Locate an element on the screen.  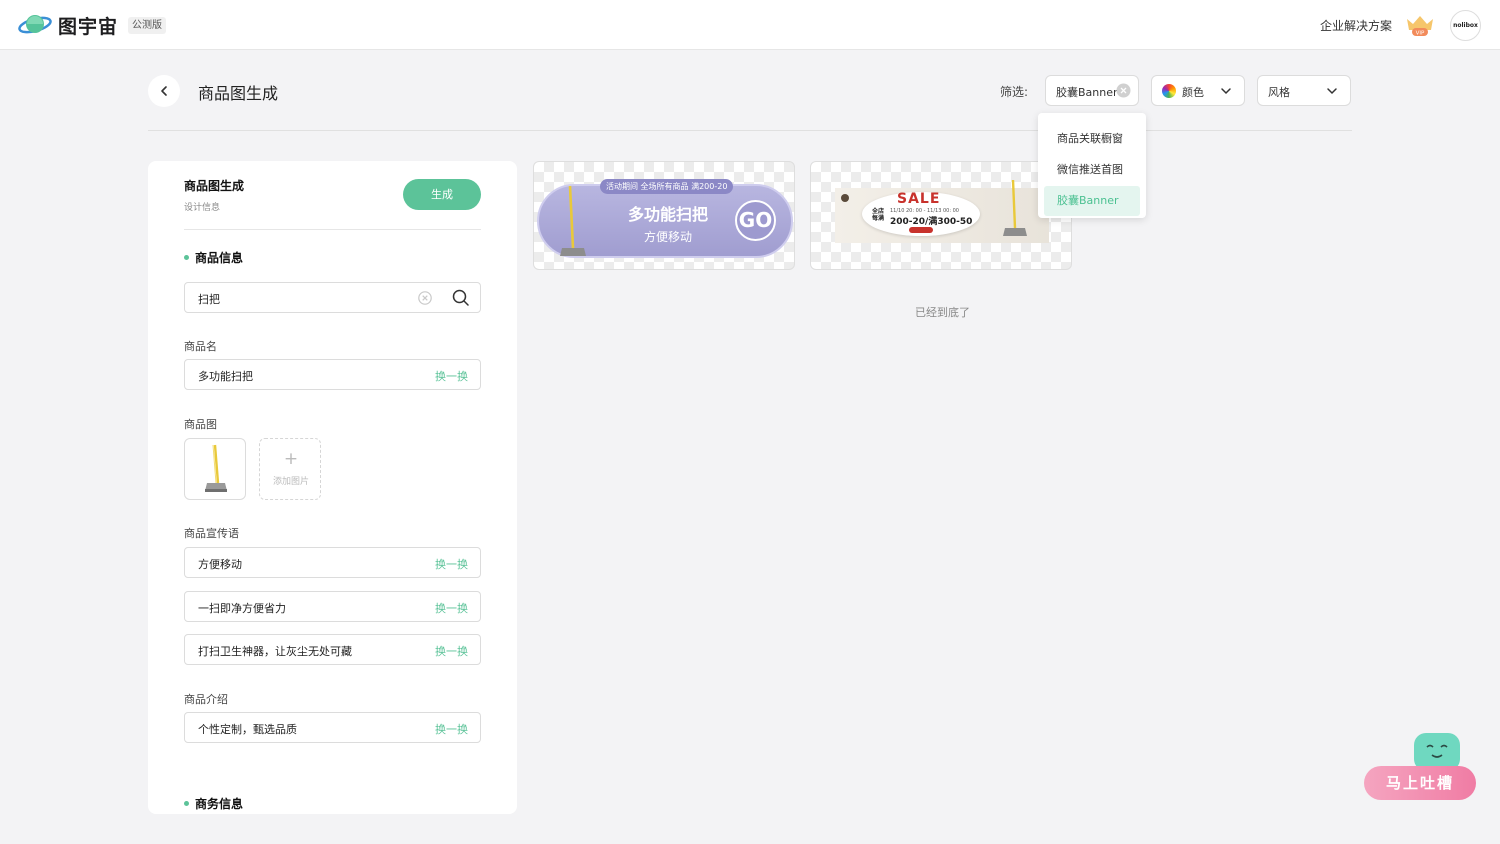
sale-heading: SALE is located at coordinates (919, 199).